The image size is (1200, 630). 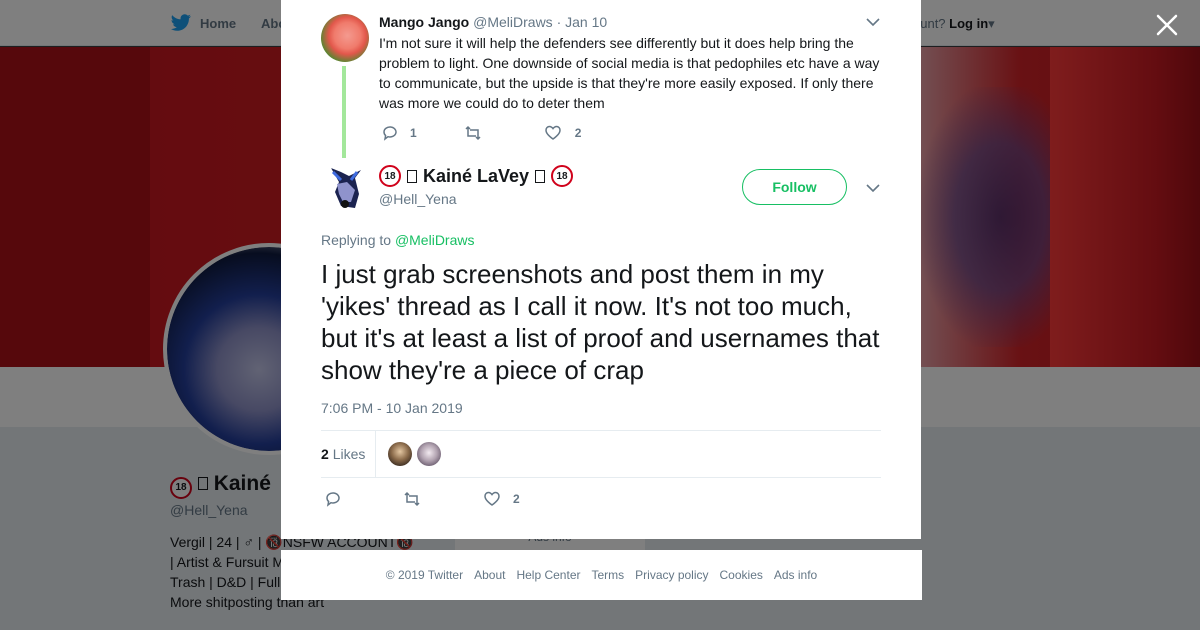 What do you see at coordinates (607, 575) in the screenshot?
I see `footer-link-terms: Terms` at bounding box center [607, 575].